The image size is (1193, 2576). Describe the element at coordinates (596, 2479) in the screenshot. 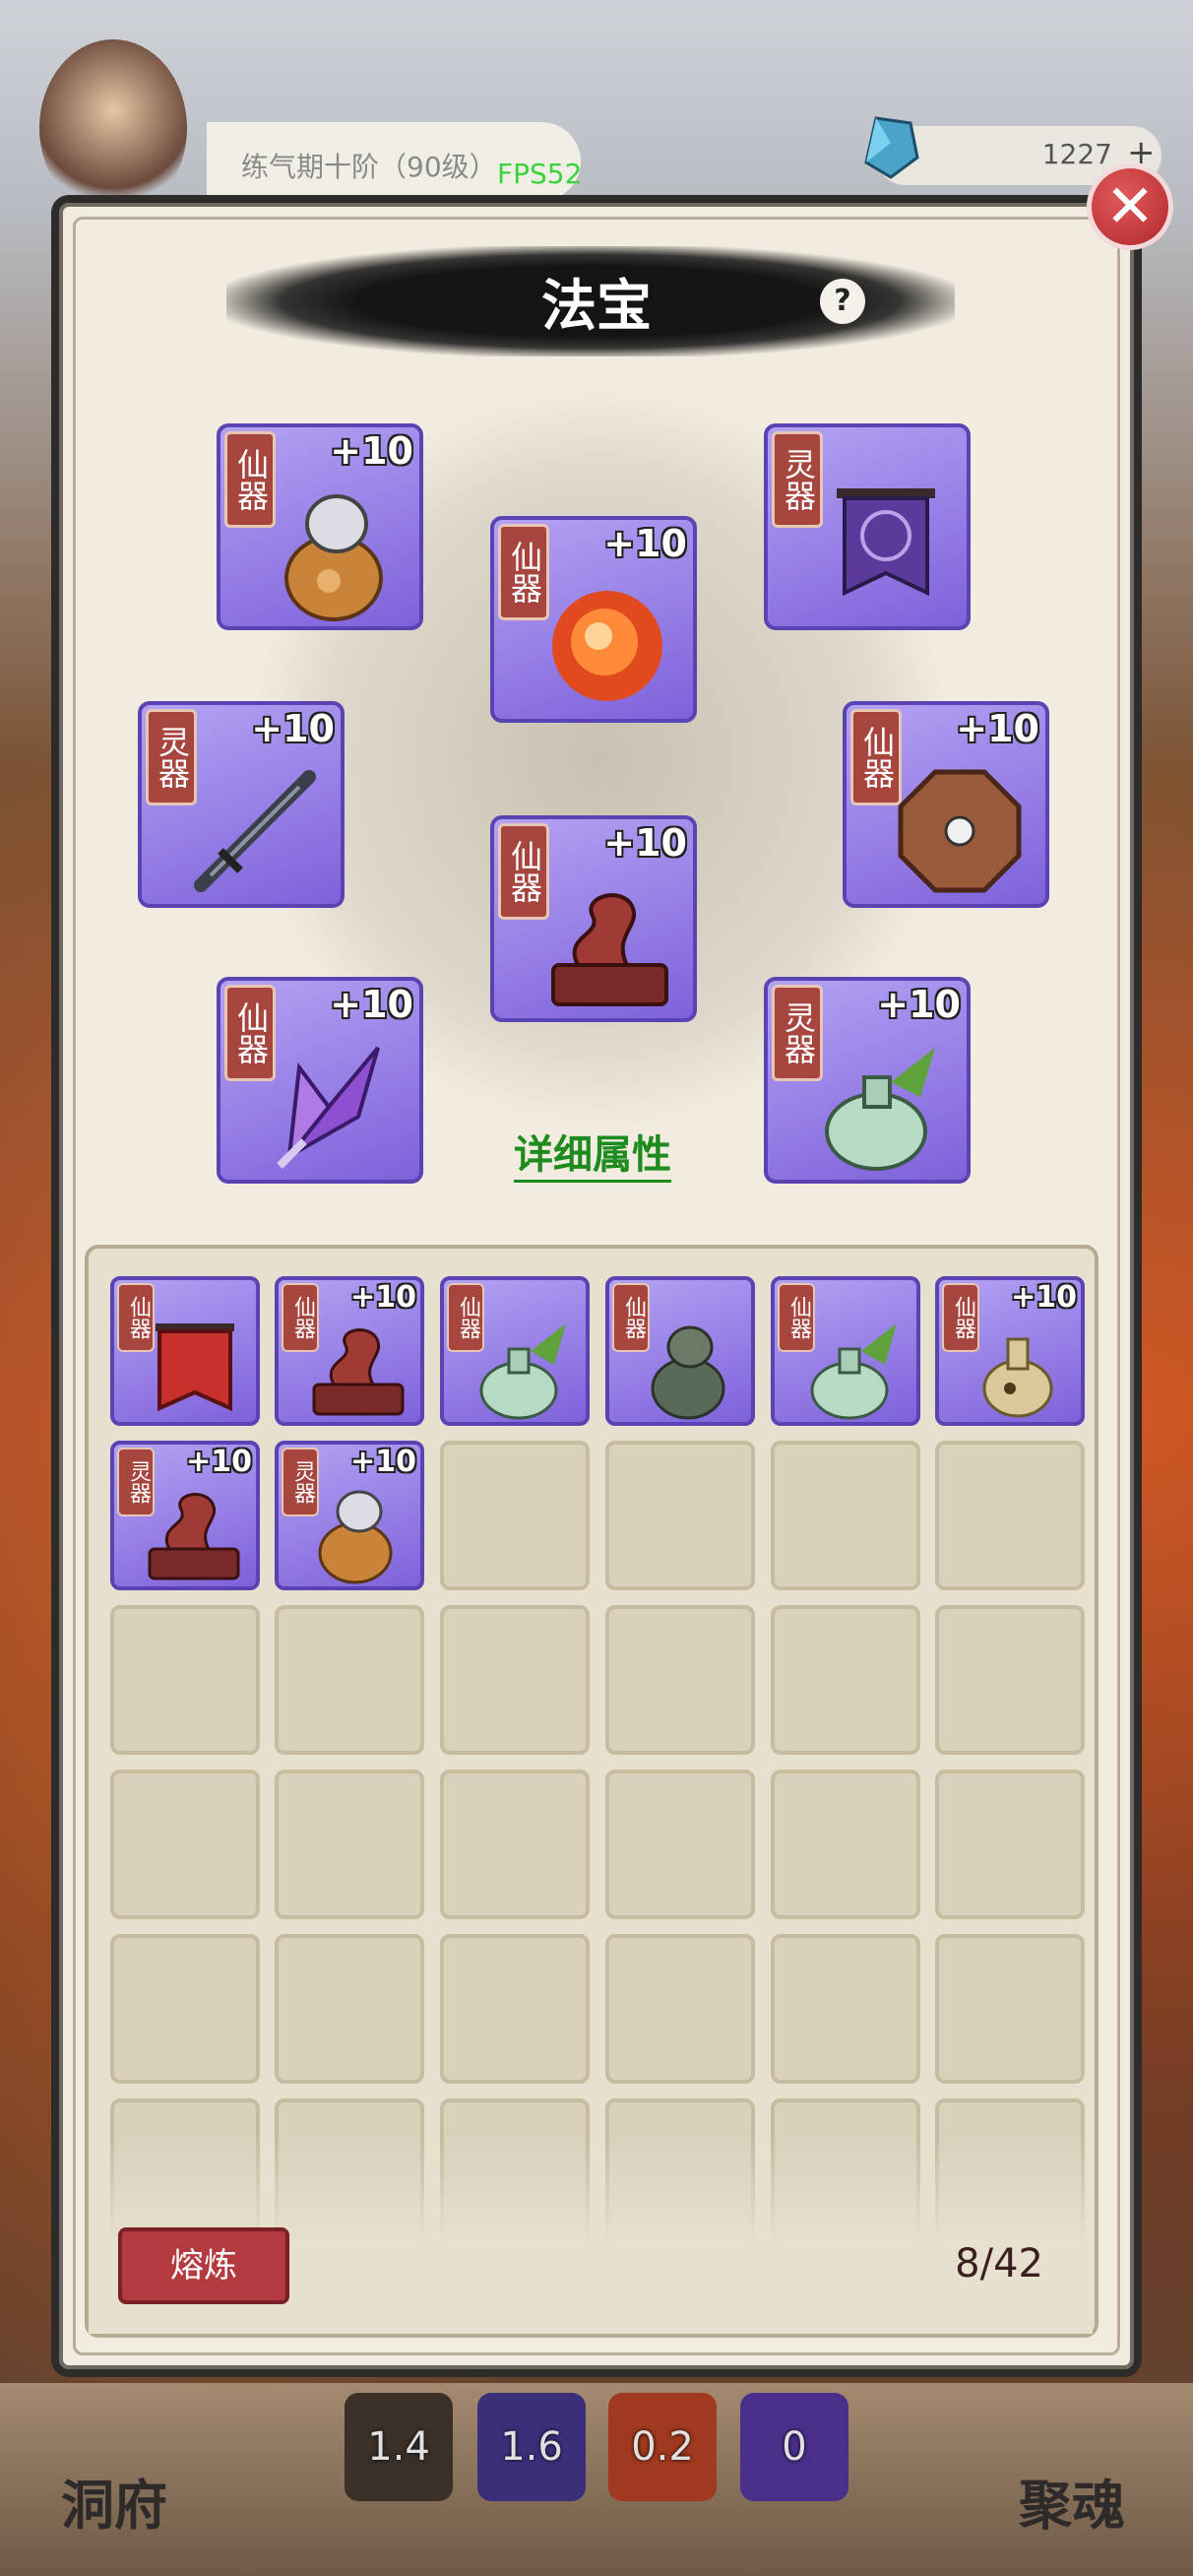

I see `bottom-bar` at that location.